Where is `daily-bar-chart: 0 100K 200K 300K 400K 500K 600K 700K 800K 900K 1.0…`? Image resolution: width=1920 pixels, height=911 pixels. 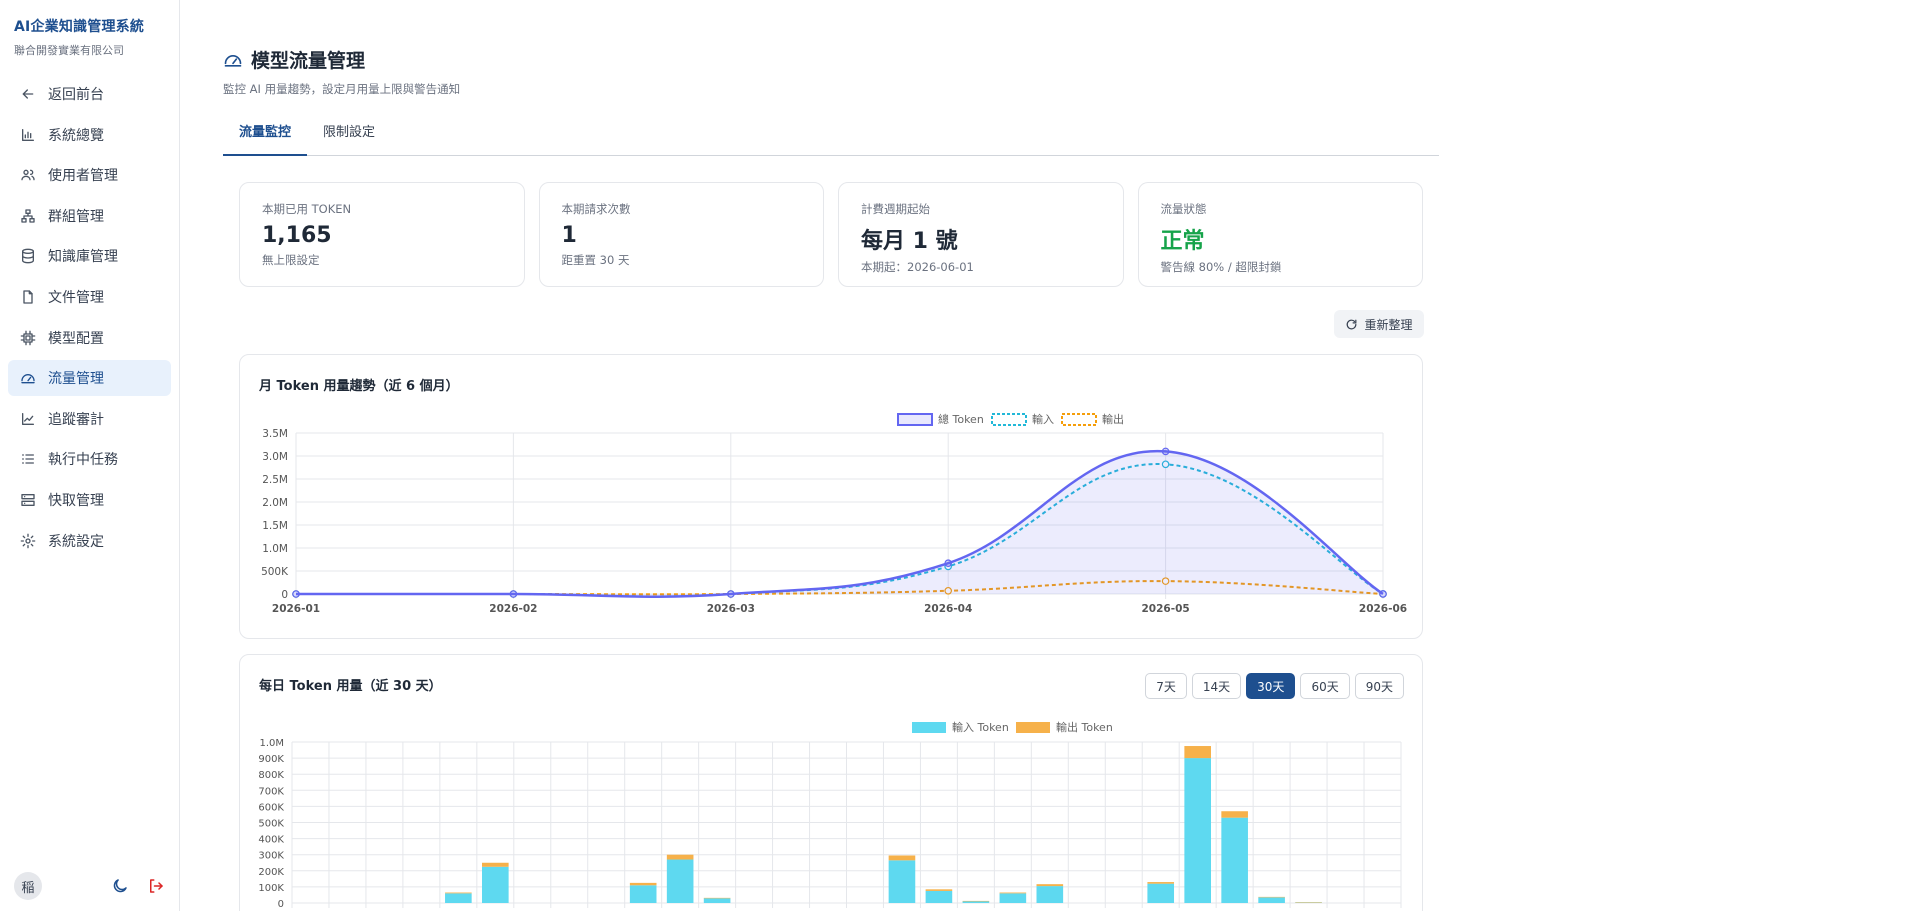 daily-bar-chart: 0 100K 200K 300K 400K 500K 600K 700K 800K 900K 1.0… is located at coordinates (830, 815).